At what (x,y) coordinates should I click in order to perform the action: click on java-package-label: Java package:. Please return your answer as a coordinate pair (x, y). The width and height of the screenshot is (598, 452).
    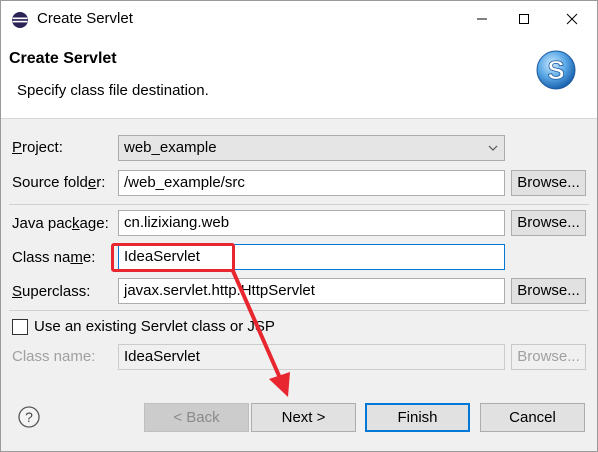
    Looking at the image, I should click on (60, 223).